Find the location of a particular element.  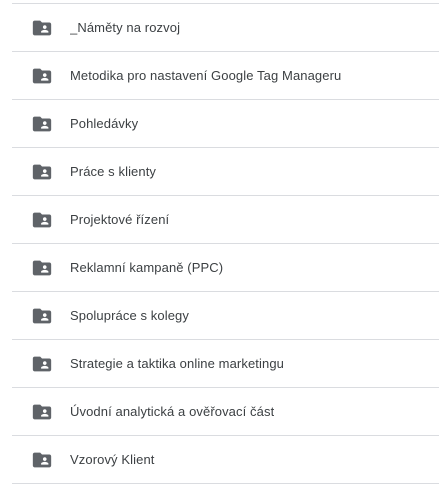

folder-name: _Náměty na rozvoj is located at coordinates (125, 27).